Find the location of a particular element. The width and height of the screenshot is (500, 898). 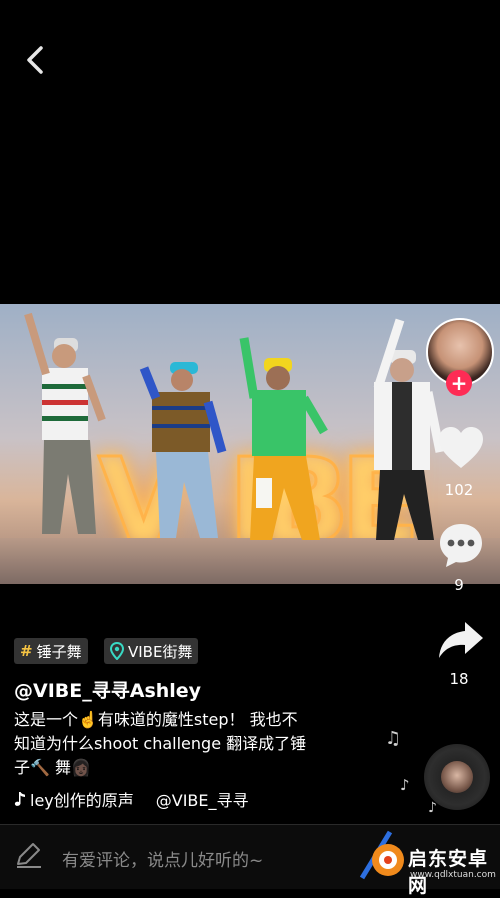

like-button is located at coordinates (461, 449).